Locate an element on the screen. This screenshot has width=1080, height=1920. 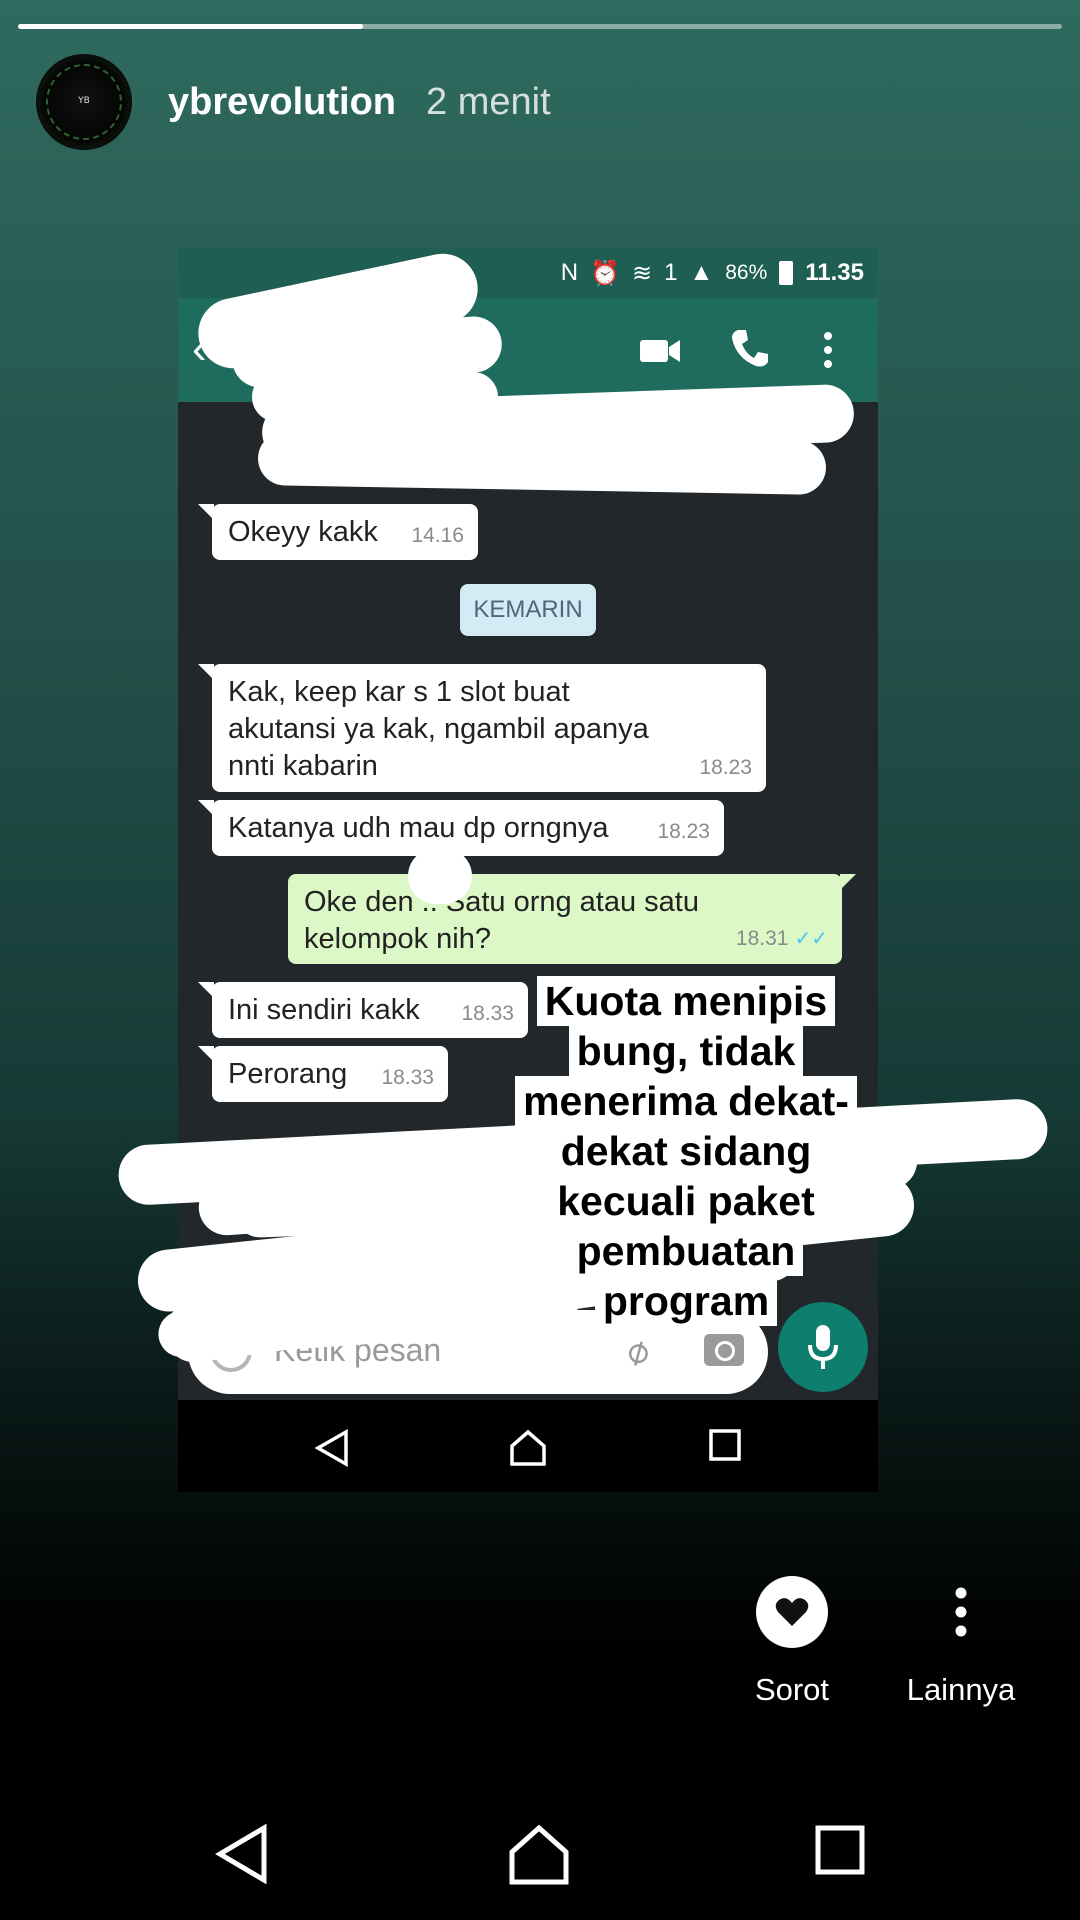
heart-icon is located at coordinates (792, 1612).